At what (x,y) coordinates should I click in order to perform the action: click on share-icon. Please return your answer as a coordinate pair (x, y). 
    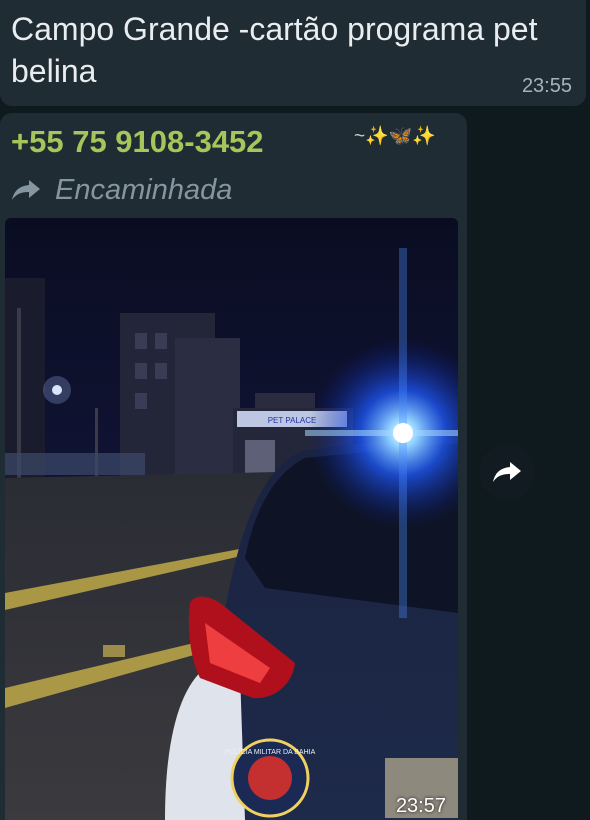
    Looking at the image, I should click on (507, 472).